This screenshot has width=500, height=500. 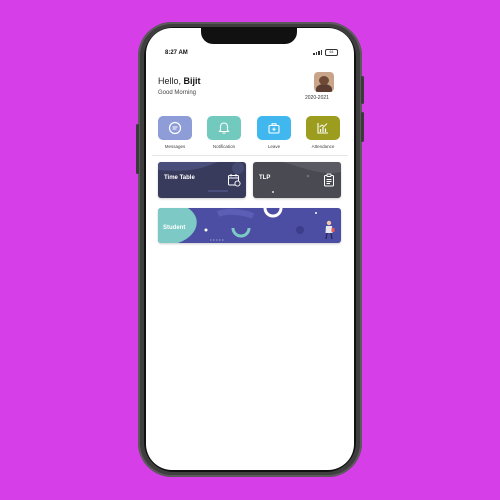 I want to click on status-icons: 64, so click(x=325, y=52).